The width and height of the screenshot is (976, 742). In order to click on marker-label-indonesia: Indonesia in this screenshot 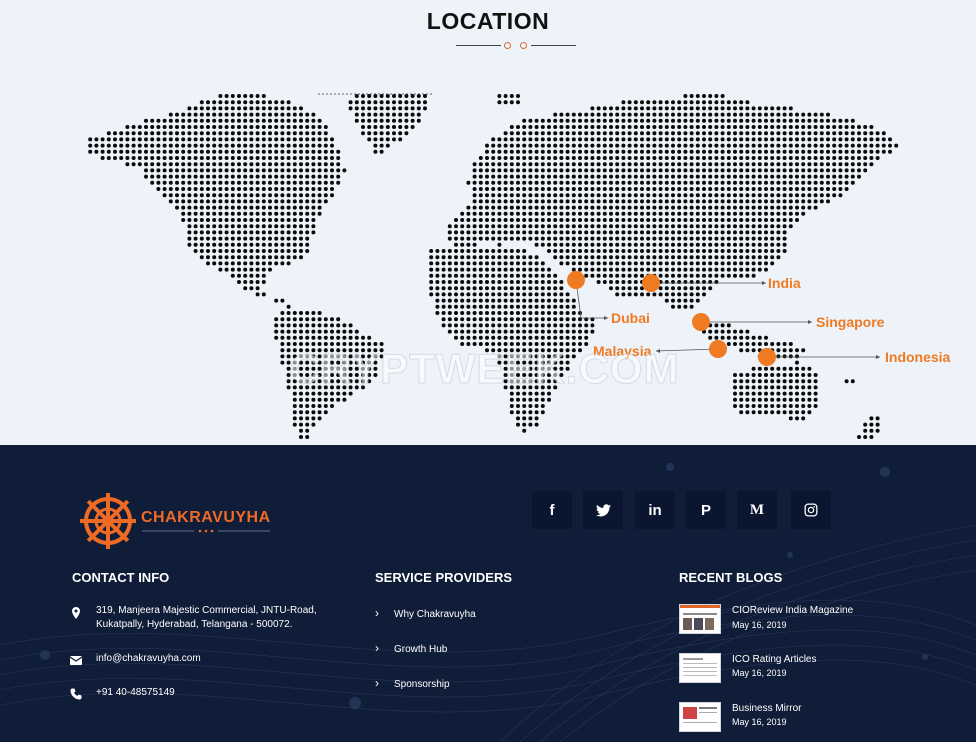, I will do `click(918, 357)`.